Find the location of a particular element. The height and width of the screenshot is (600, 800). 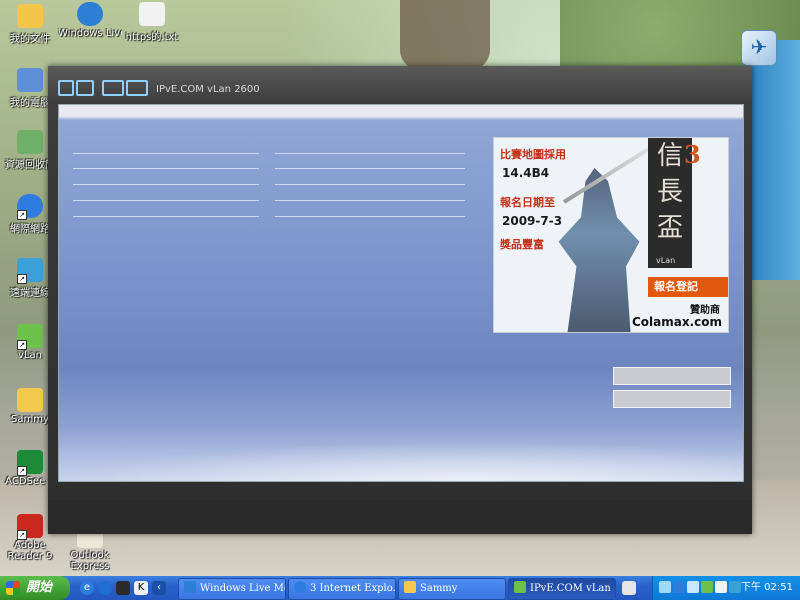

password-input is located at coordinates (672, 399).